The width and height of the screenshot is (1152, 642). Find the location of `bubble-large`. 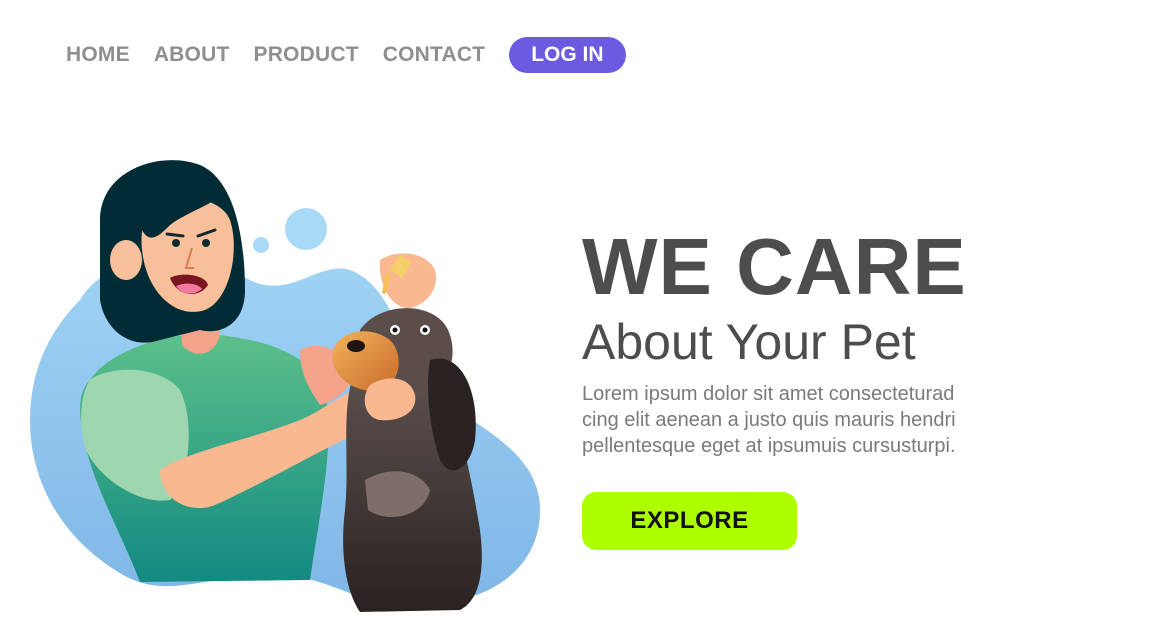

bubble-large is located at coordinates (306, 229).